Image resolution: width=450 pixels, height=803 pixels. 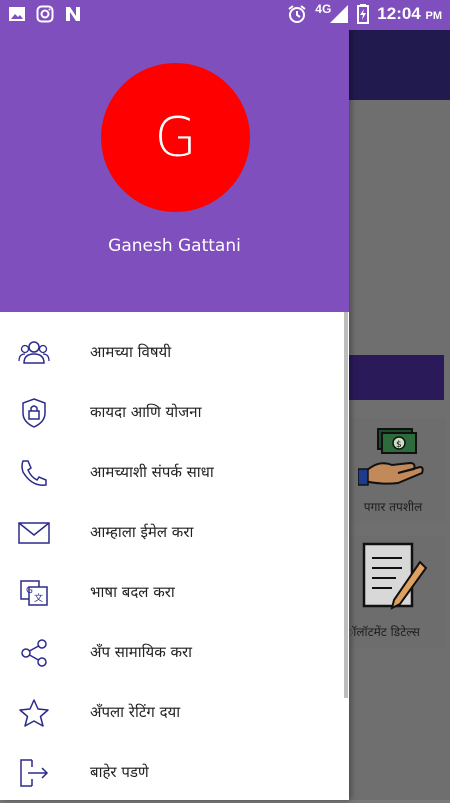 I want to click on salary-card: $ पगार तपशील, so click(x=393, y=470).